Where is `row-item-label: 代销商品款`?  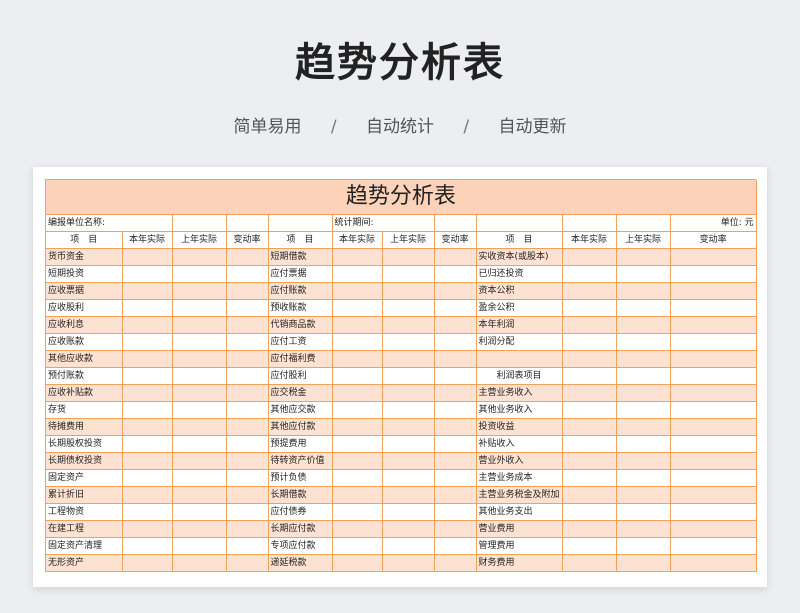 row-item-label: 代销商品款 is located at coordinates (300, 325).